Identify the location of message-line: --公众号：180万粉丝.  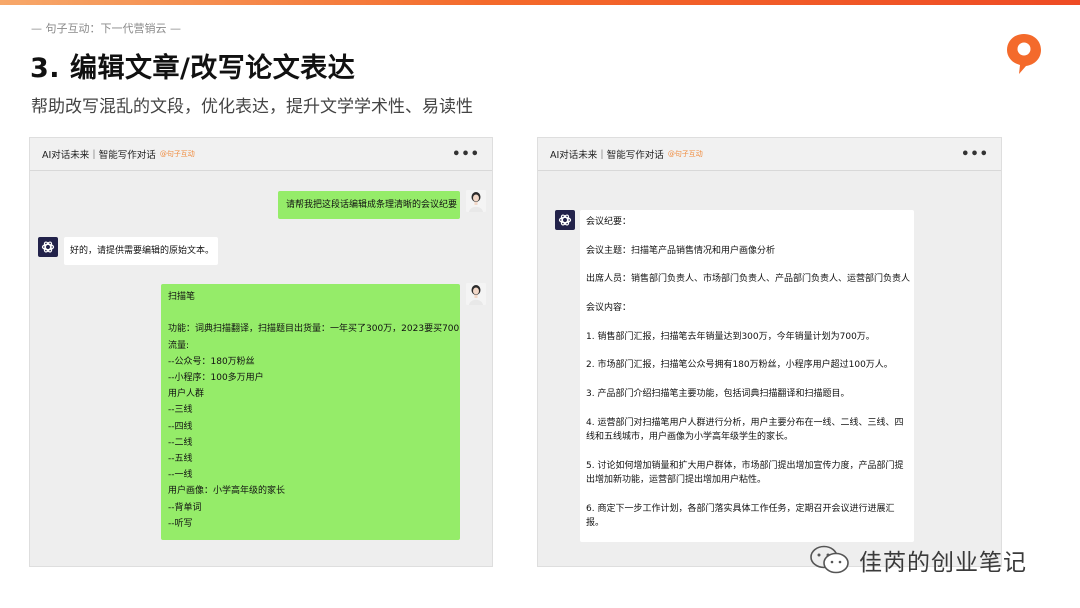
(211, 361).